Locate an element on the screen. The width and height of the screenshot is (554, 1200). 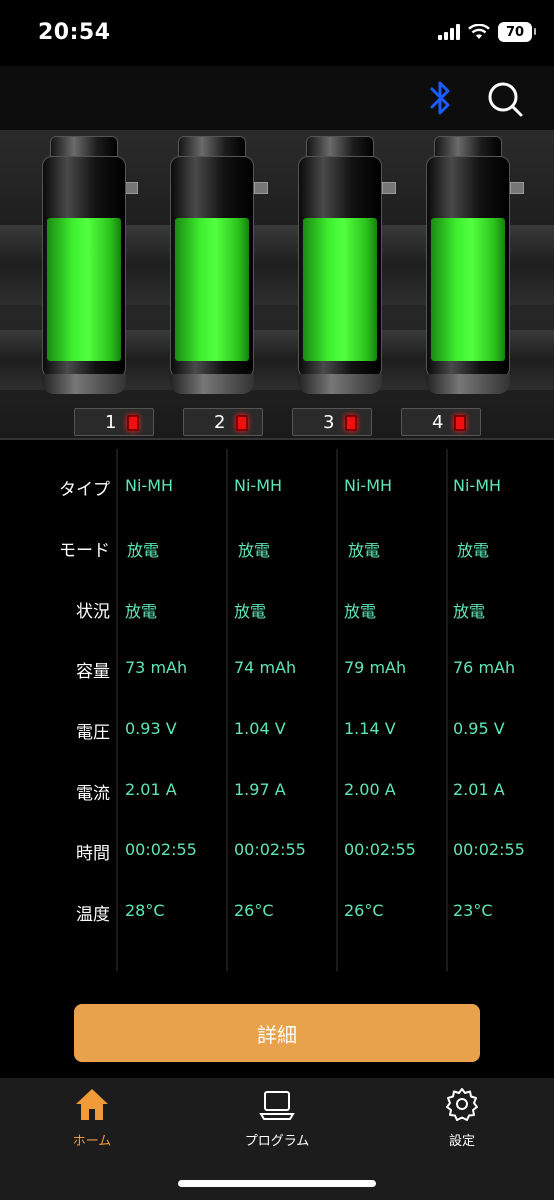
ch1-voltage: 0.93 V is located at coordinates (151, 728).